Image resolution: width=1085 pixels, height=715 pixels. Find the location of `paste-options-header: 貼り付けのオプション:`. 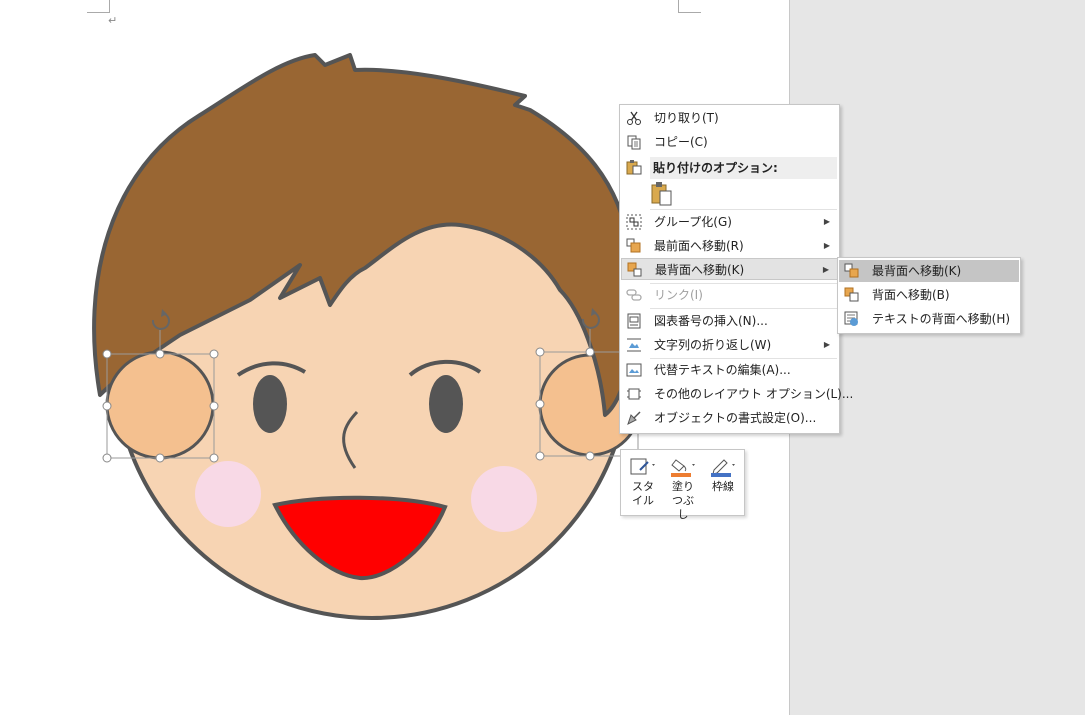

paste-options-header: 貼り付けのオプション: is located at coordinates (743, 168).